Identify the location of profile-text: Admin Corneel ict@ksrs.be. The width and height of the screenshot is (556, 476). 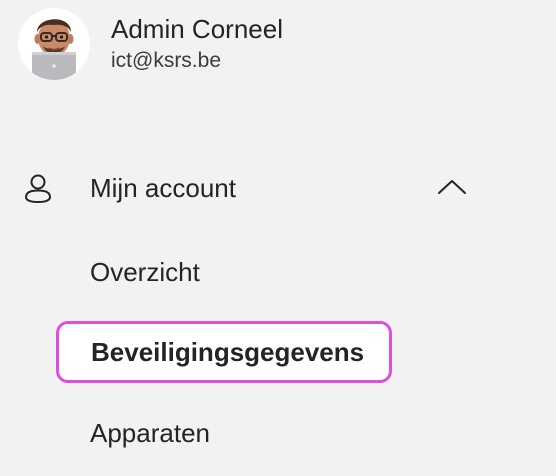
(197, 44).